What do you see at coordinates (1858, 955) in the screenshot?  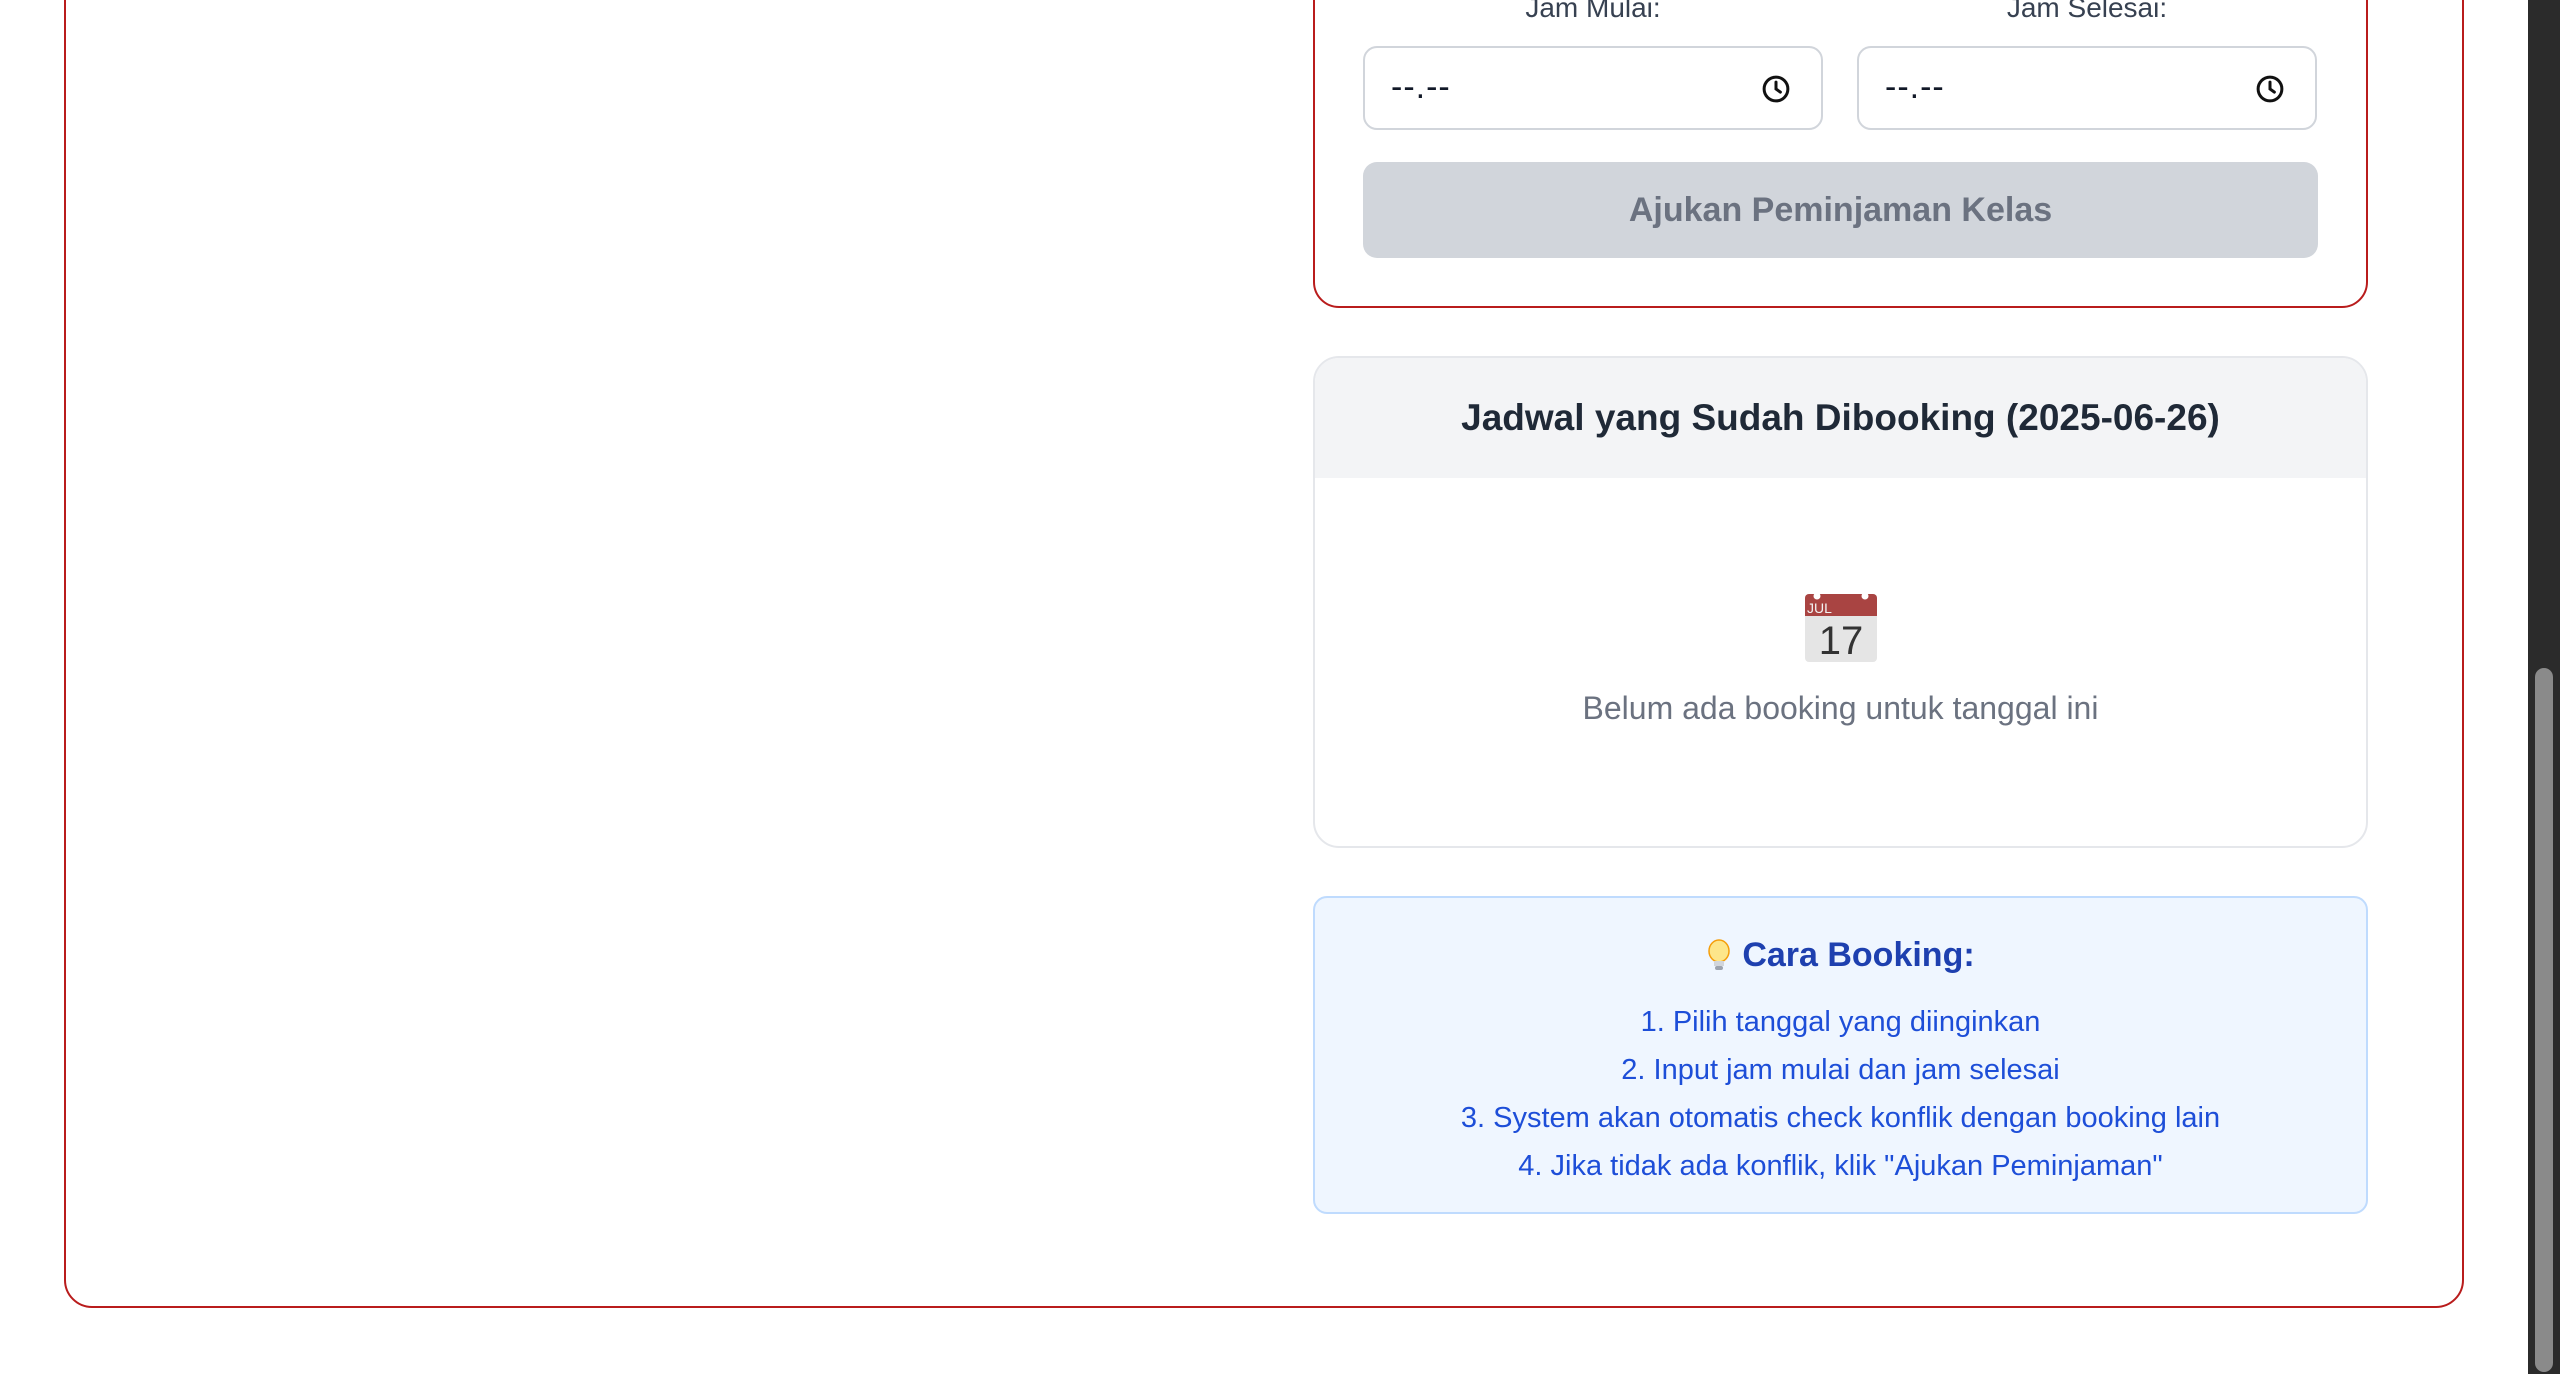 I see `tips-title: Cara Booking:` at bounding box center [1858, 955].